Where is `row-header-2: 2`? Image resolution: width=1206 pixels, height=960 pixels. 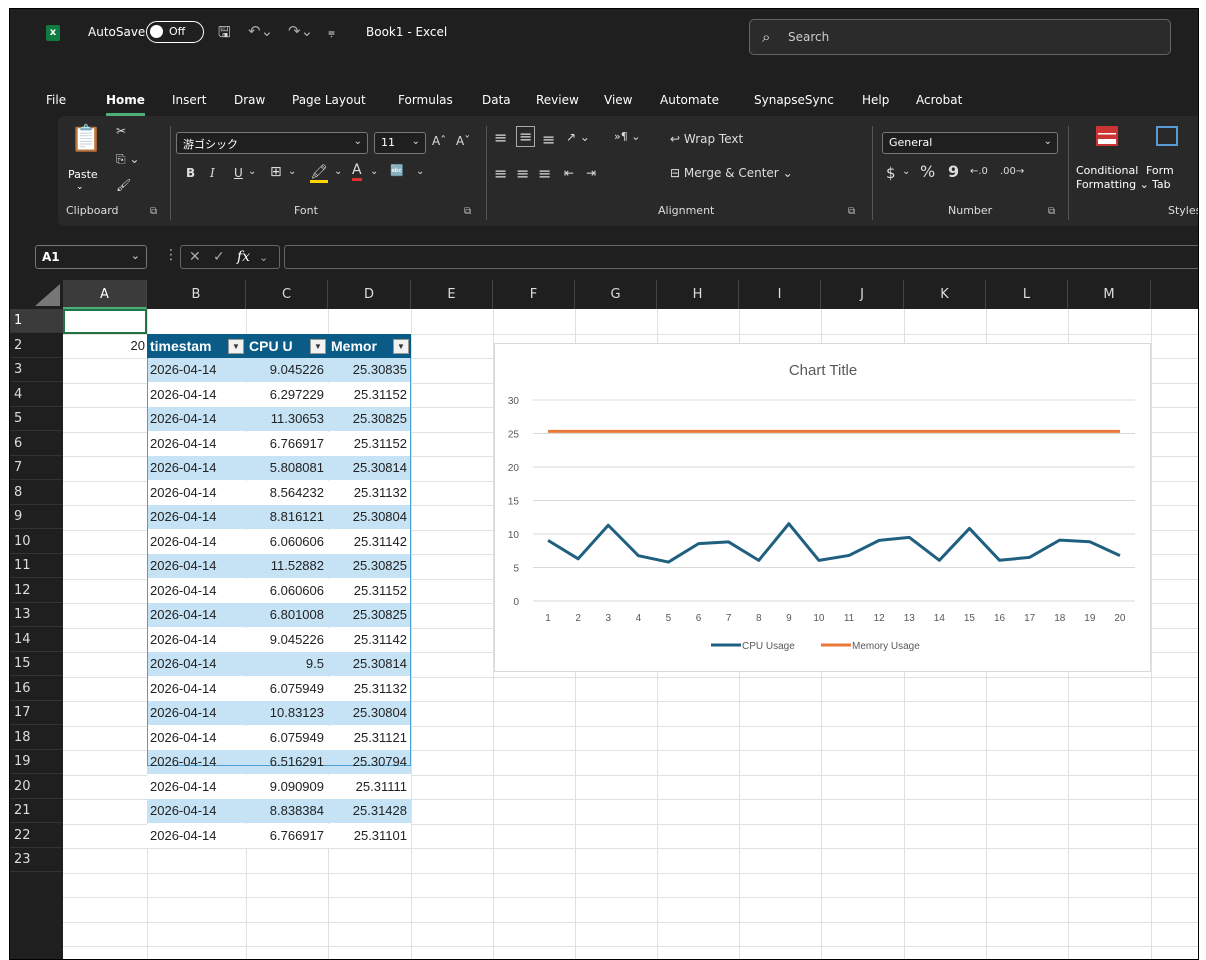
row-header-2: 2 is located at coordinates (36, 346).